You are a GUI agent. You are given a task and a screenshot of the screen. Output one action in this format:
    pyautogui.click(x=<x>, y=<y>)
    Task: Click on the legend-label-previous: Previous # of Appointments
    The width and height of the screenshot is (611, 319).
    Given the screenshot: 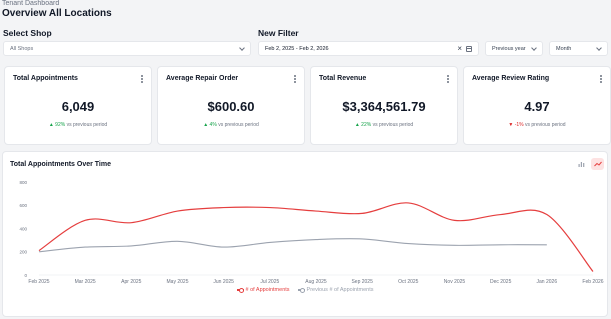 What is the action you would take?
    pyautogui.click(x=340, y=290)
    